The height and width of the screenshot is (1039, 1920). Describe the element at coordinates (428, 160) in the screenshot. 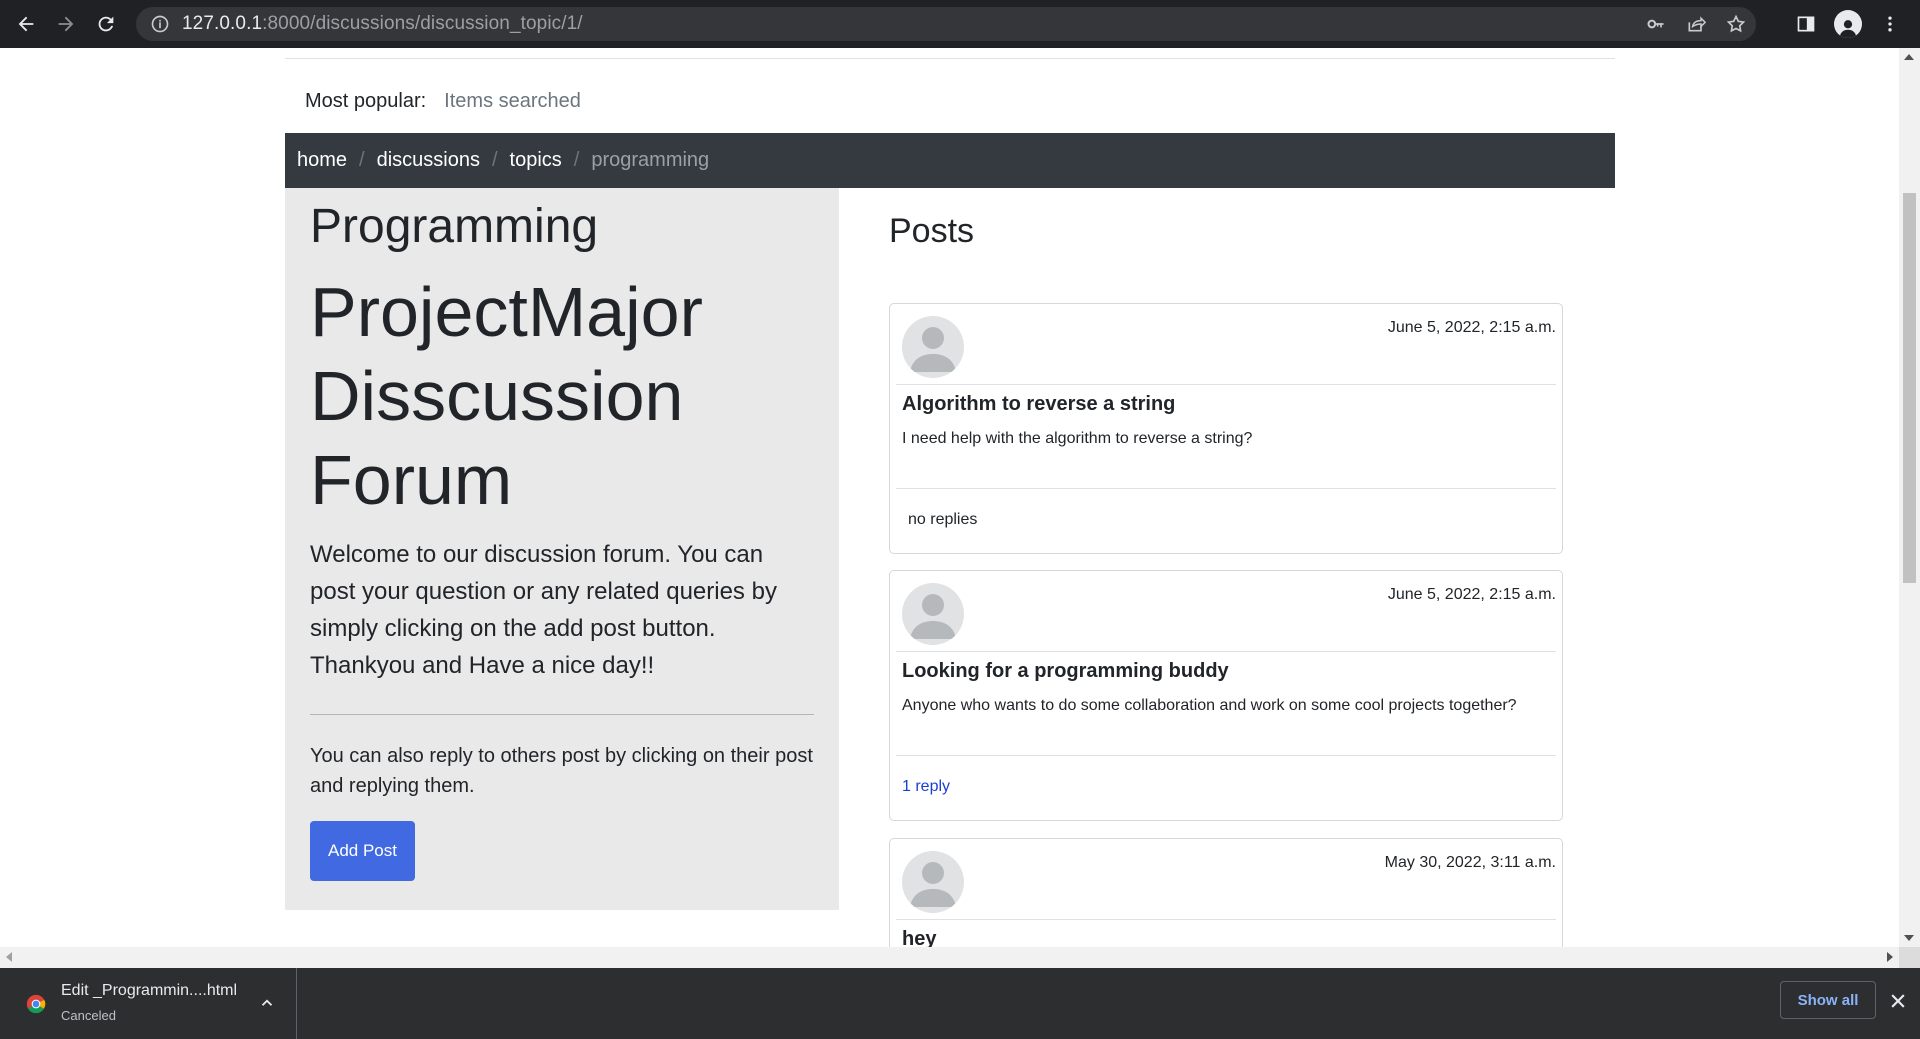

I see `breadcrumb-discussions: discussions` at that location.